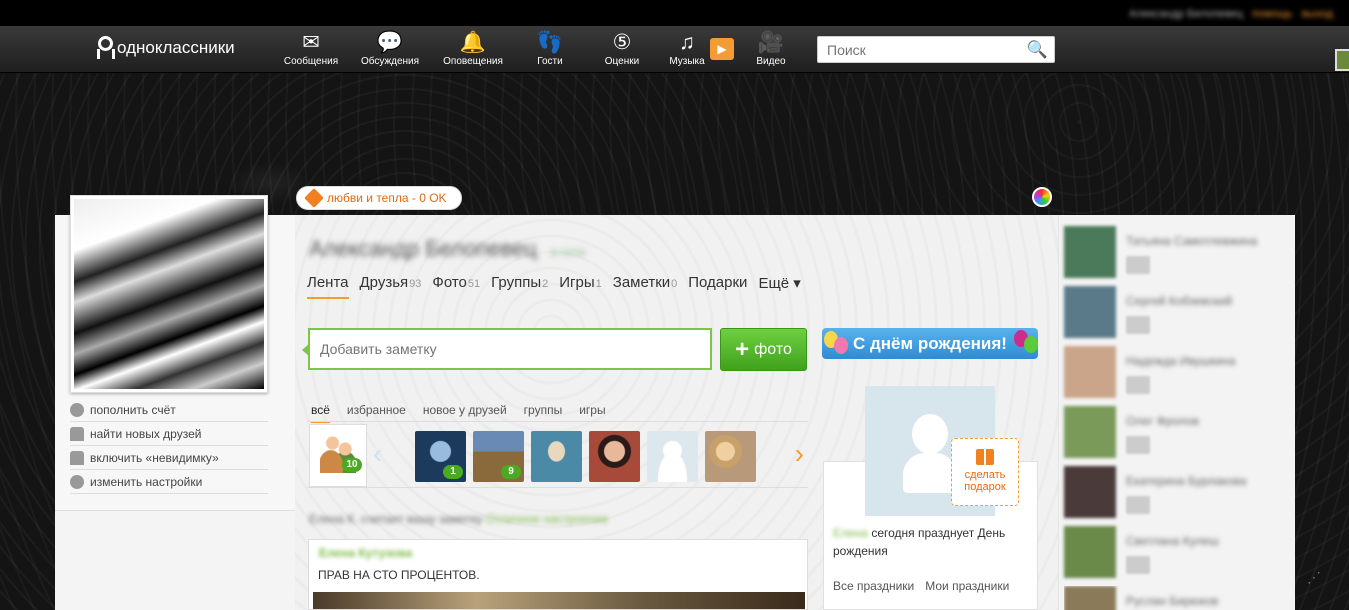 Image resolution: width=1349 pixels, height=610 pixels. What do you see at coordinates (592, 413) in the screenshot?
I see `filter-games: игры` at bounding box center [592, 413].